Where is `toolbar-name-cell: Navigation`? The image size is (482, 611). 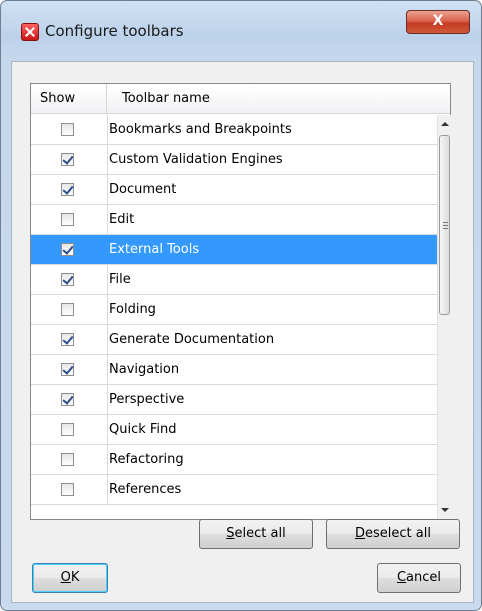
toolbar-name-cell: Navigation is located at coordinates (144, 369).